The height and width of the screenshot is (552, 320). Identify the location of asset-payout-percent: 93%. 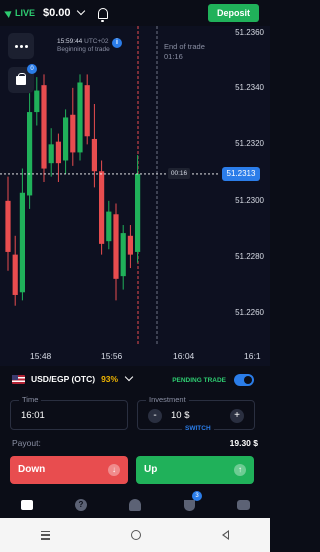
(110, 379).